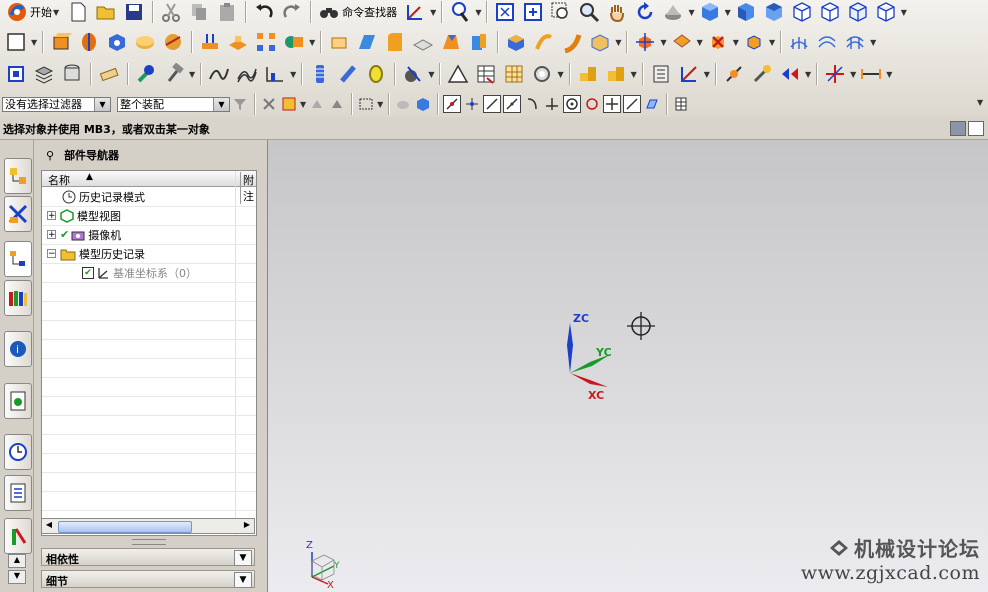  I want to click on feature-button, so click(542, 74).